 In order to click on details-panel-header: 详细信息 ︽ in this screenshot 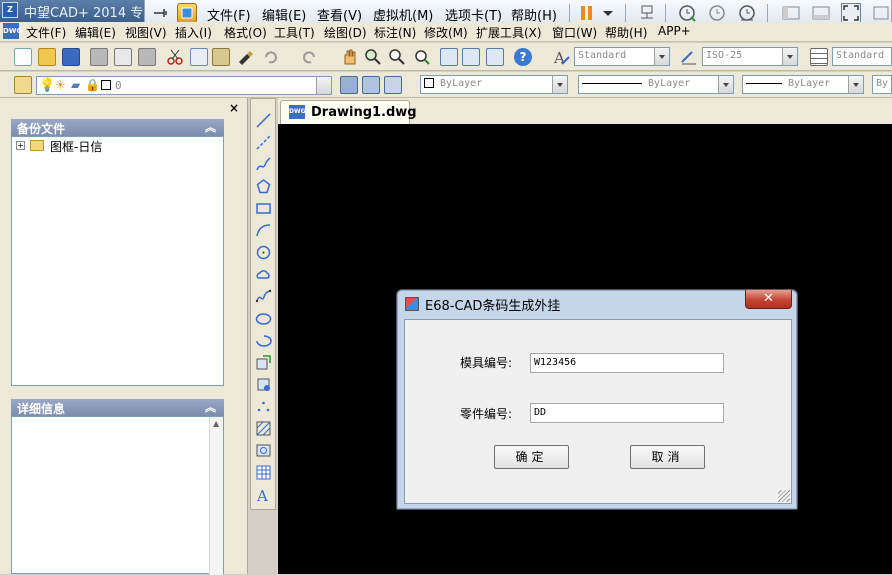, I will do `click(117, 407)`.